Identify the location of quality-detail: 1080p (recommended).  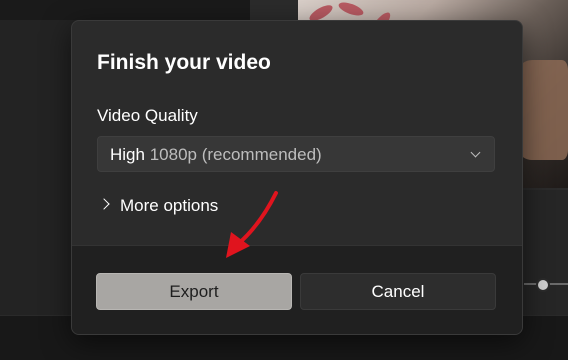
(235, 154).